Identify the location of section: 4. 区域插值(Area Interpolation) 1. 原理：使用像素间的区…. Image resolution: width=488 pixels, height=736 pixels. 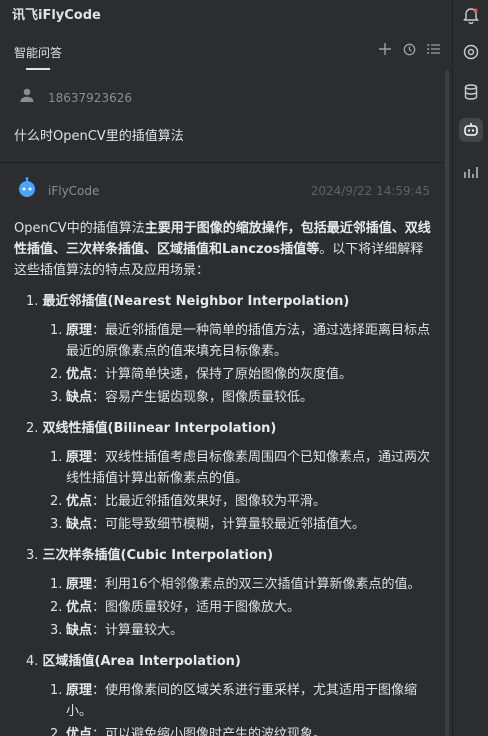
(224, 693).